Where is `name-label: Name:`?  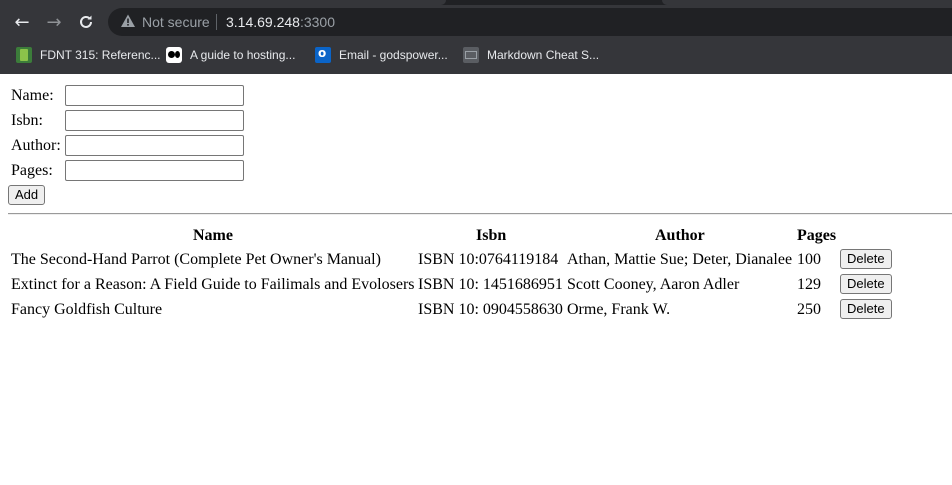 name-label: Name: is located at coordinates (32, 95).